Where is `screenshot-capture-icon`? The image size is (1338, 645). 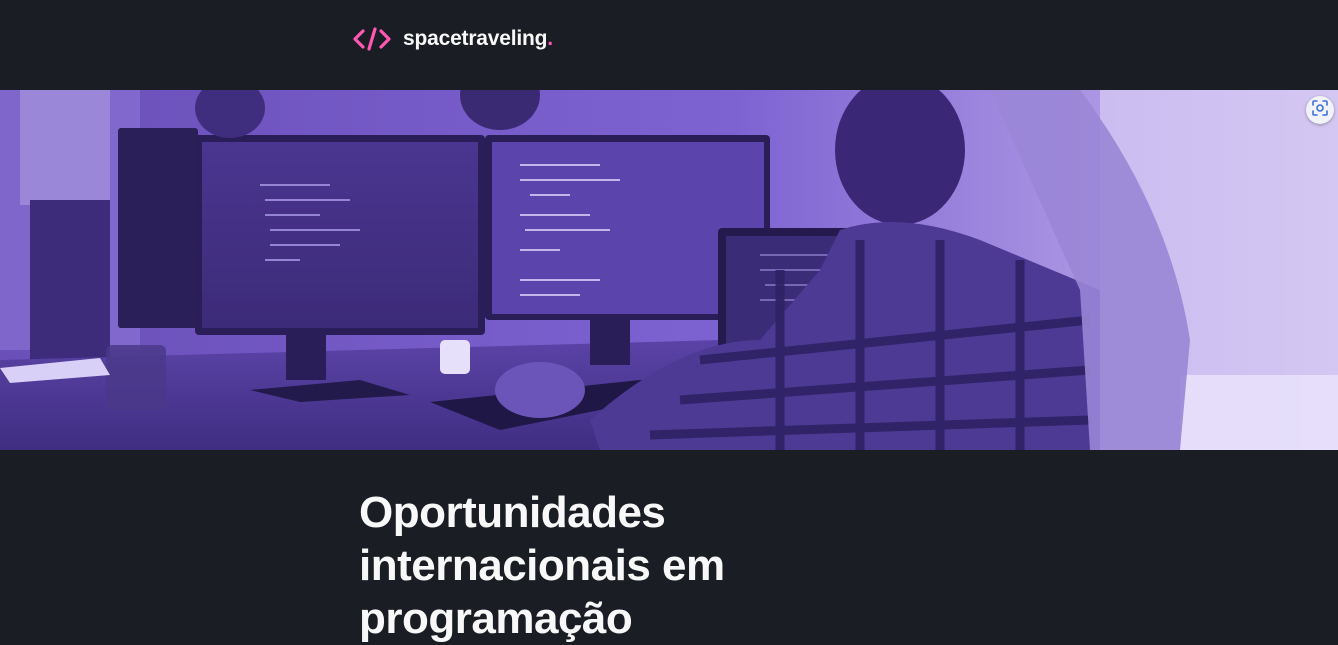
screenshot-capture-icon is located at coordinates (1320, 110).